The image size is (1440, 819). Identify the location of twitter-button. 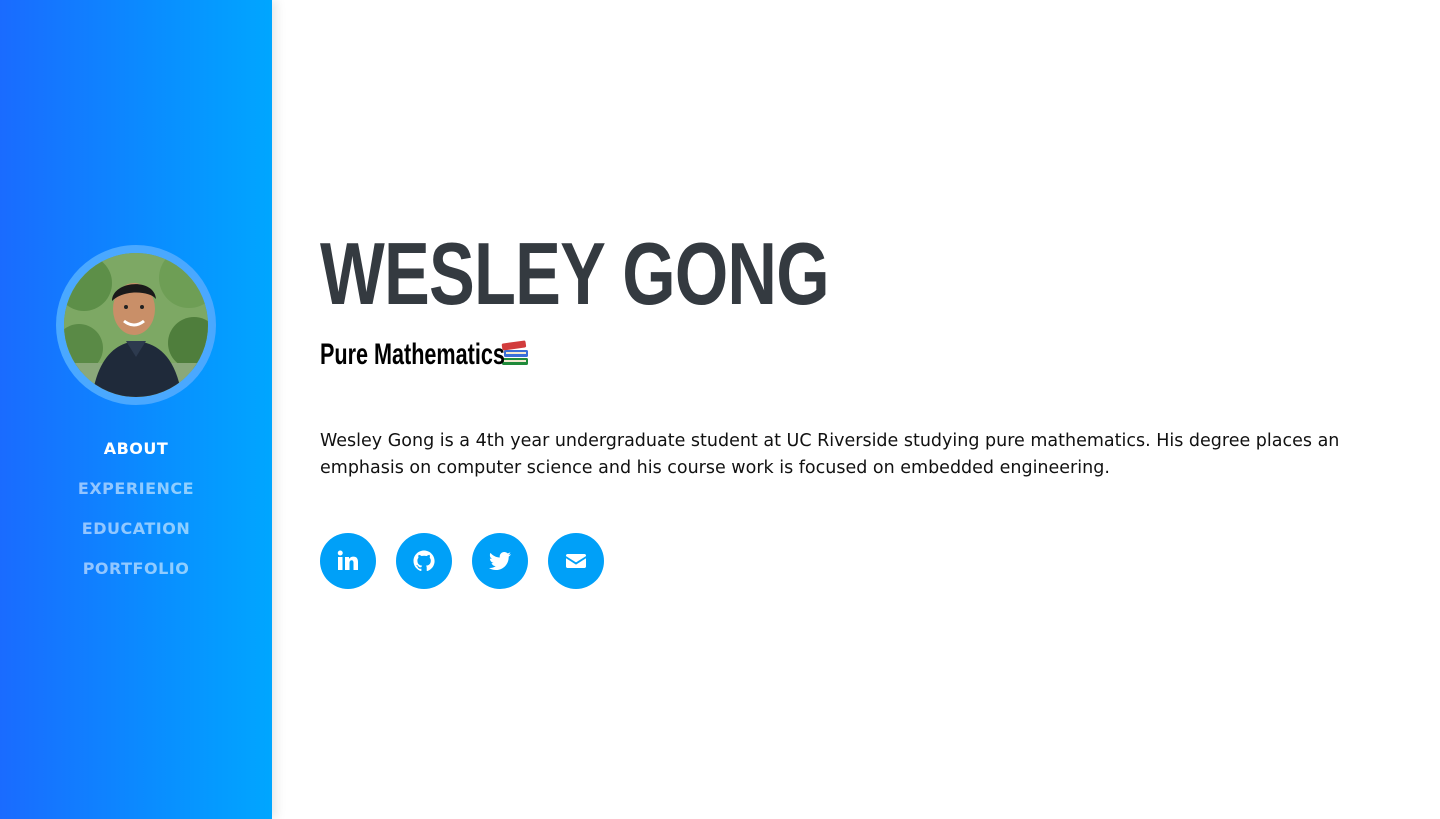
(500, 561).